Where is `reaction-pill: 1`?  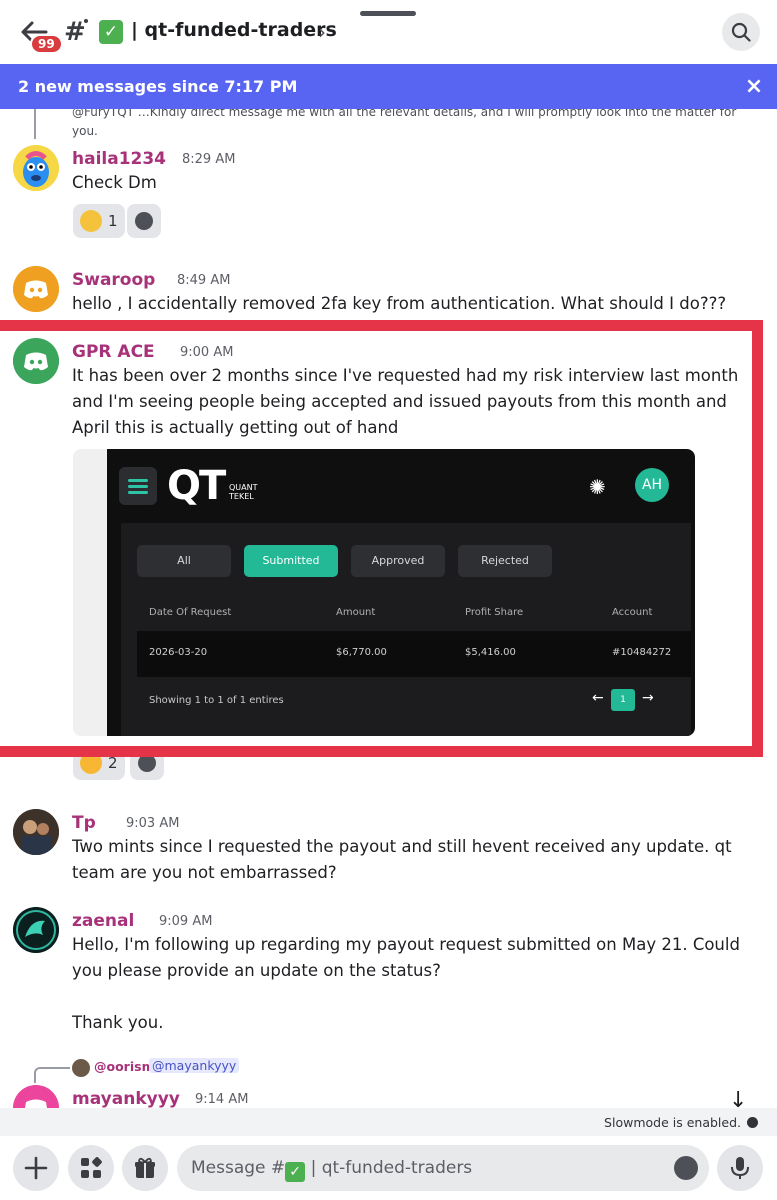
reaction-pill: 1 is located at coordinates (99, 221).